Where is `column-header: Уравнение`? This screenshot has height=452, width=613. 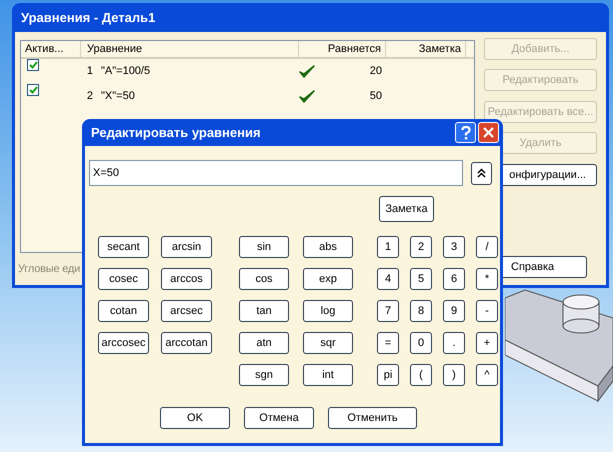 column-header: Уравнение is located at coordinates (190, 49).